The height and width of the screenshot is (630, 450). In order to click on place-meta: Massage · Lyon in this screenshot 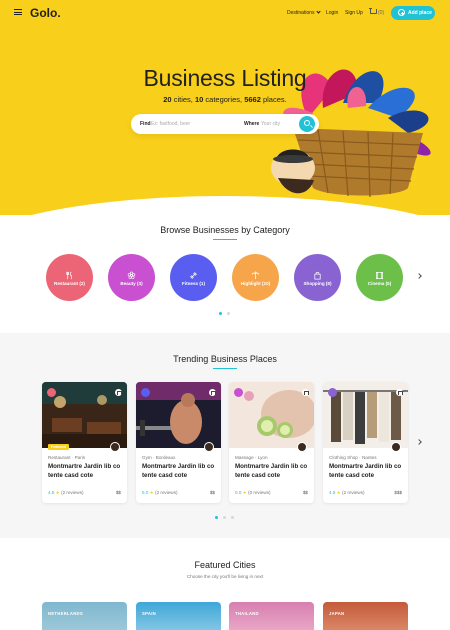, I will do `click(251, 457)`.